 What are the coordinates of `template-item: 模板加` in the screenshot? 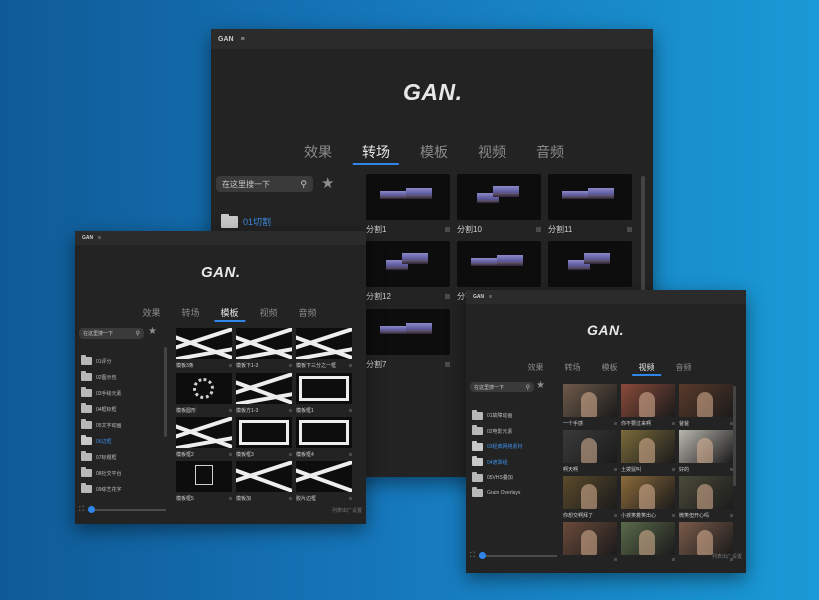 It's located at (264, 481).